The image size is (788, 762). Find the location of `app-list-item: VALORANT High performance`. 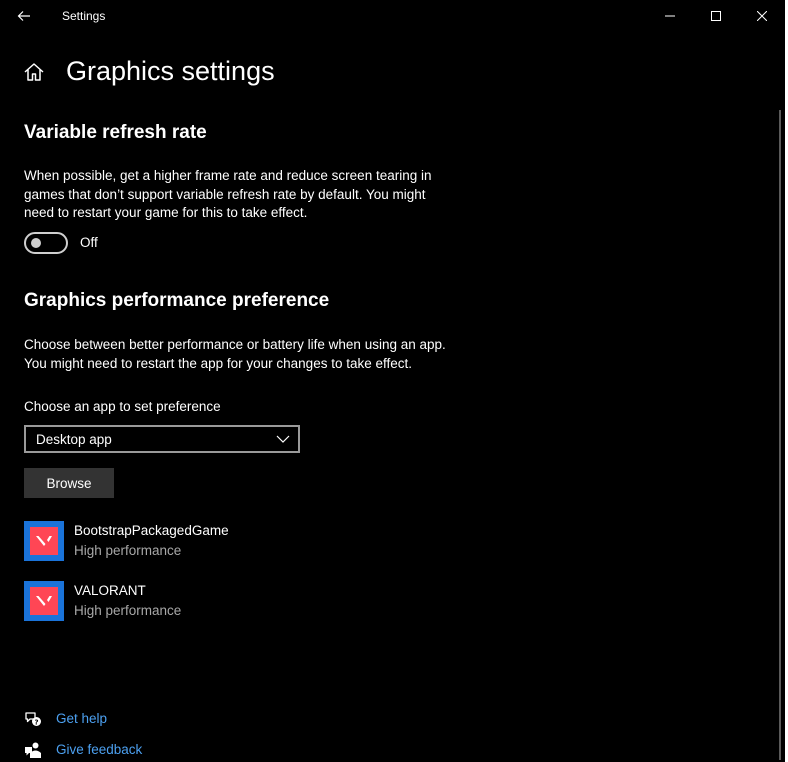

app-list-item: VALORANT High performance is located at coordinates (224, 602).